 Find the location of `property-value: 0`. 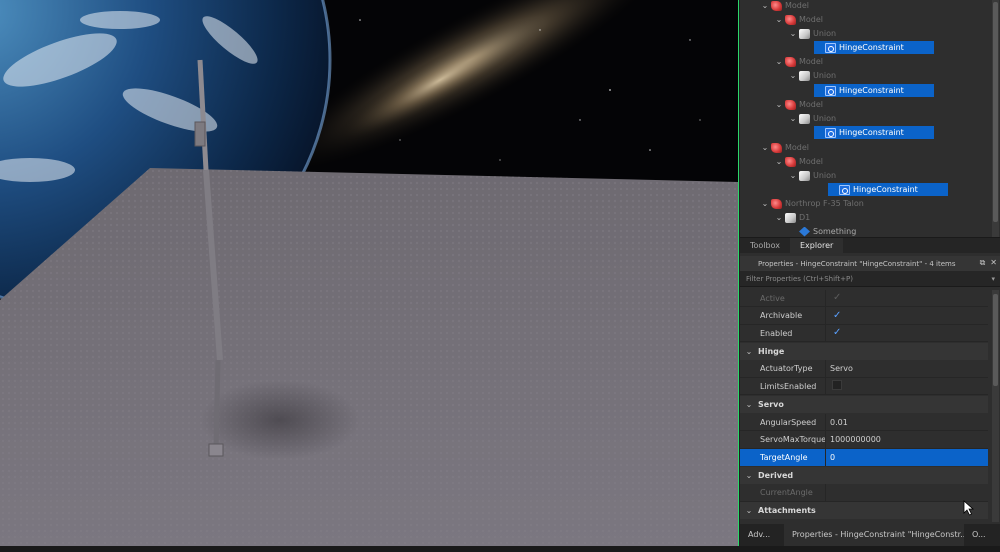

property-value: 0 is located at coordinates (907, 457).